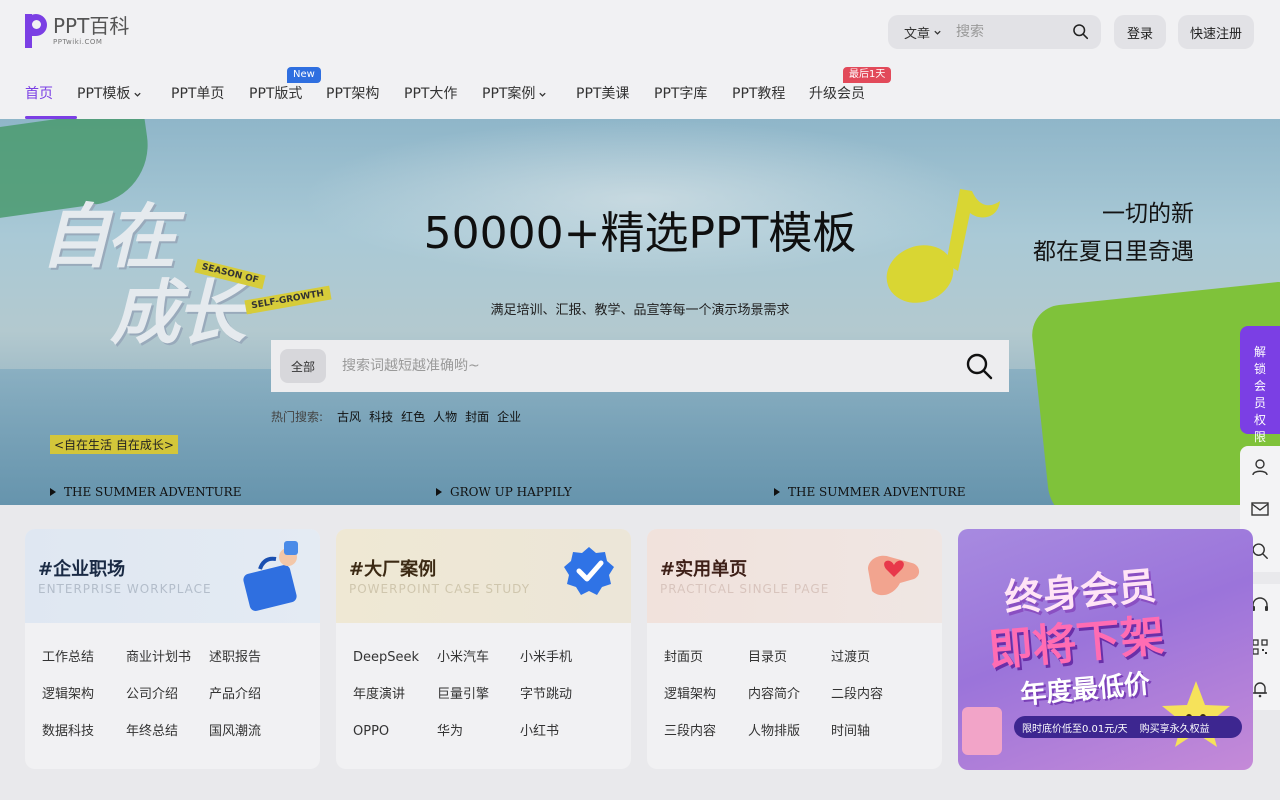 Image resolution: width=1280 pixels, height=800 pixels. Describe the element at coordinates (250, 658) in the screenshot. I see `category-link: 述职报告` at that location.